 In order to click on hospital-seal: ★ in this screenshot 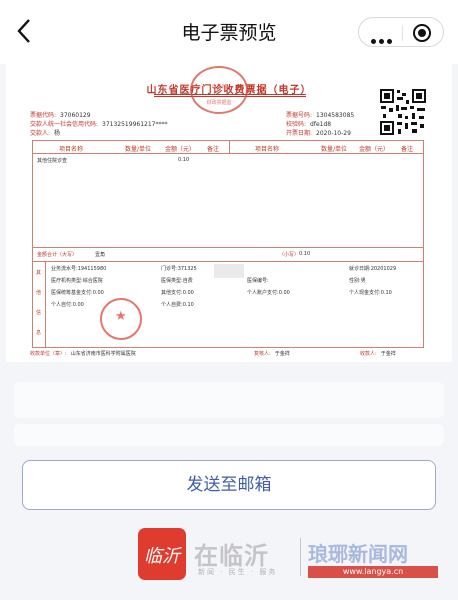, I will do `click(121, 319)`.